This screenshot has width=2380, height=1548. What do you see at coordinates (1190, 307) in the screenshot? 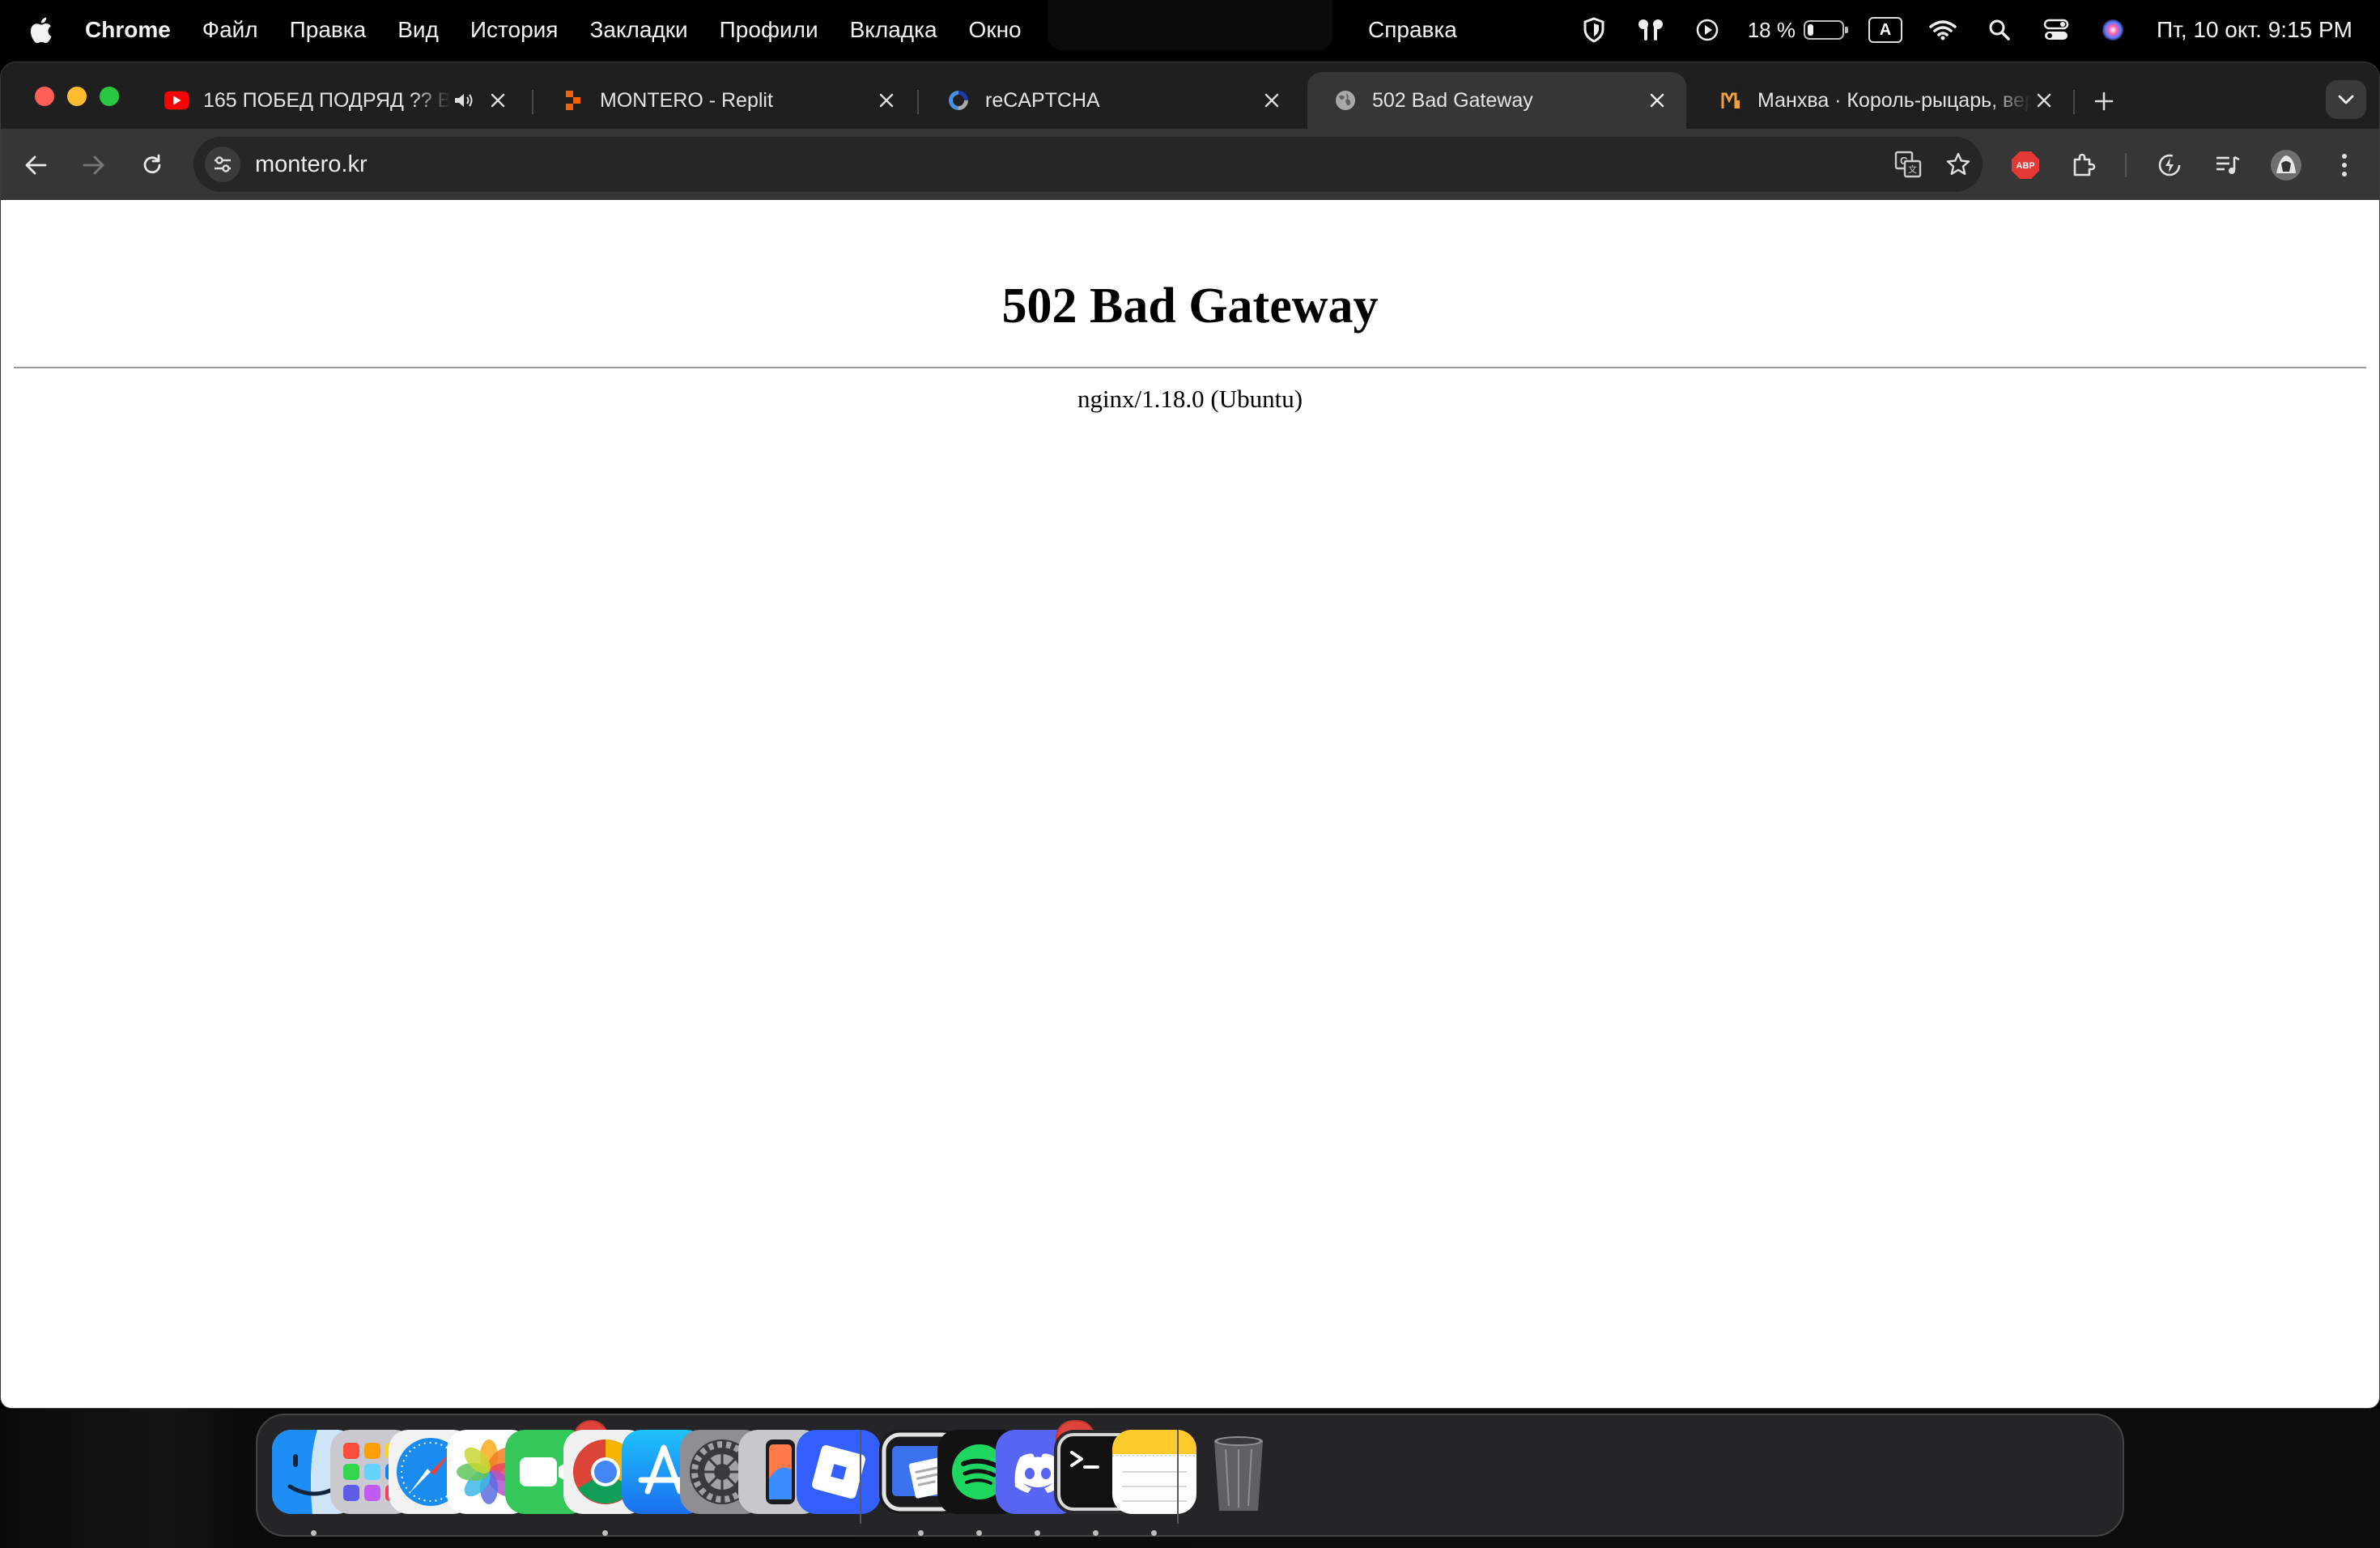
I see `error-heading: 502 Bad Gateway` at bounding box center [1190, 307].